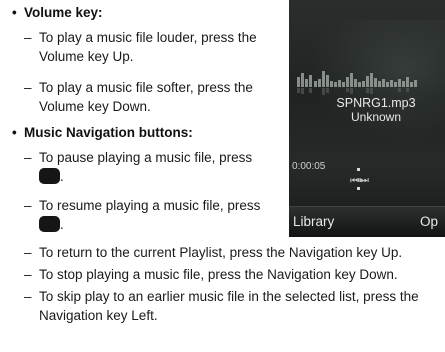 The image size is (445, 352). I want to click on softkey-bar: Library Op, so click(367, 221).